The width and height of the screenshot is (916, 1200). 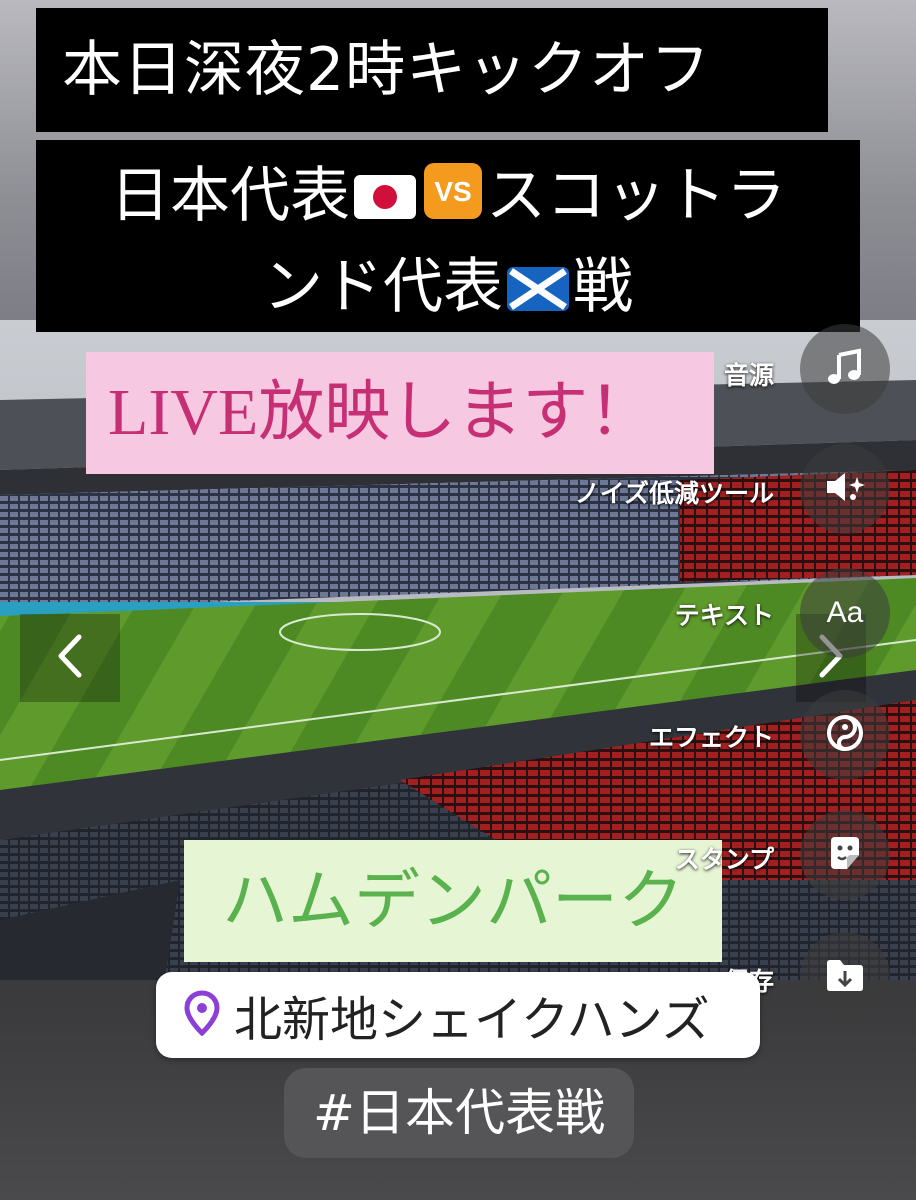 I want to click on save-download-icon, so click(x=845, y=977).